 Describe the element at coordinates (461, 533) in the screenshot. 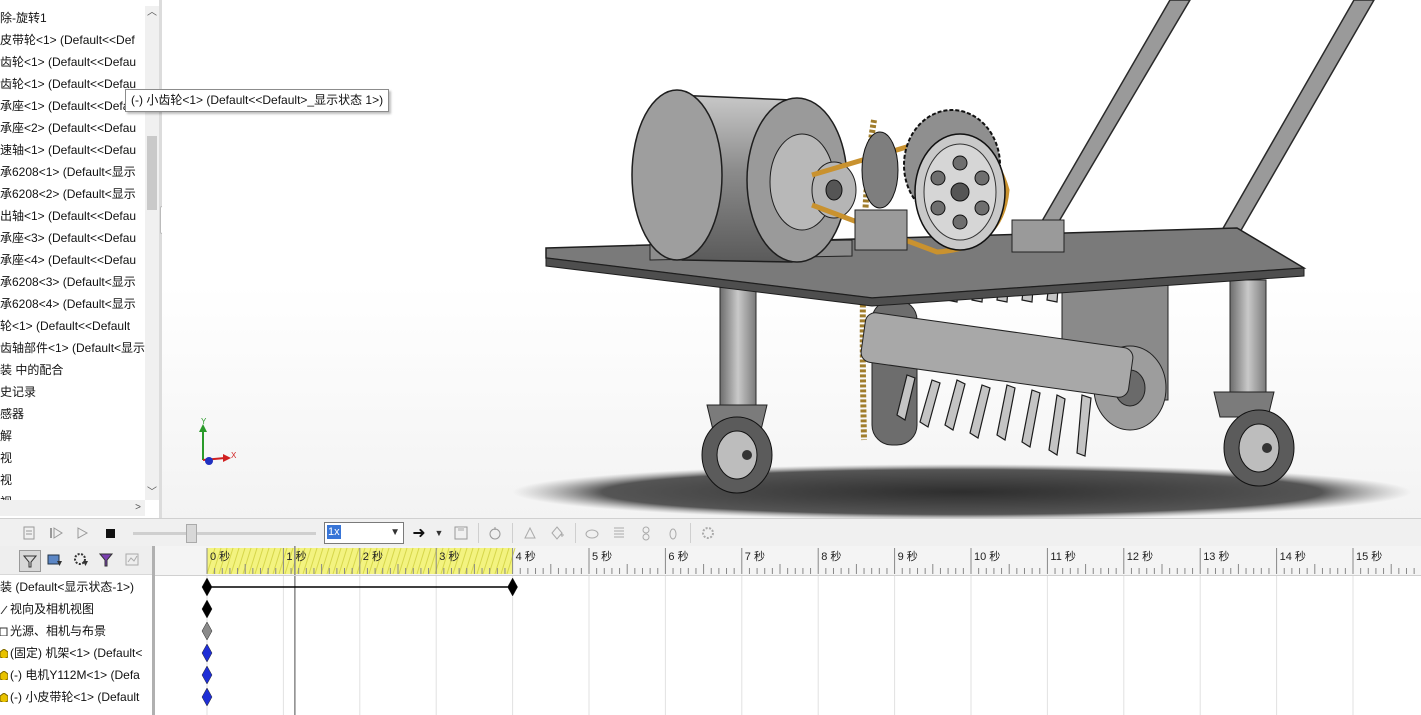

I see `save-animation-icon` at that location.